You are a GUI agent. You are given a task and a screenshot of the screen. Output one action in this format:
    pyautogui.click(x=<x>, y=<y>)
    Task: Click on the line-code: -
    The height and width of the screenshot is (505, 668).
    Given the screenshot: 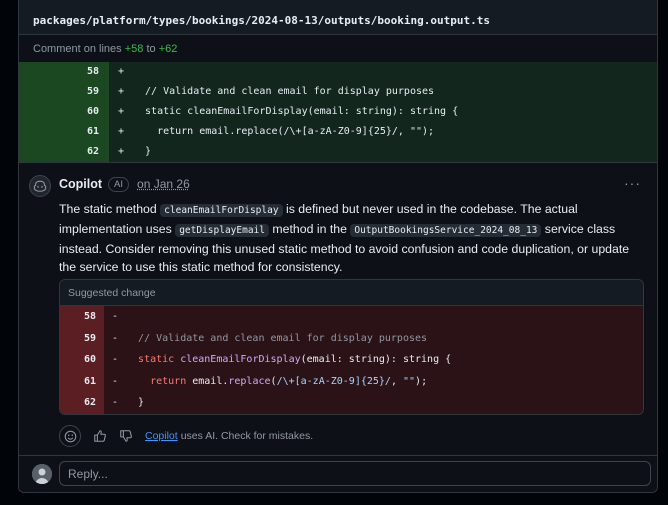 What is the action you would take?
    pyautogui.click(x=373, y=317)
    